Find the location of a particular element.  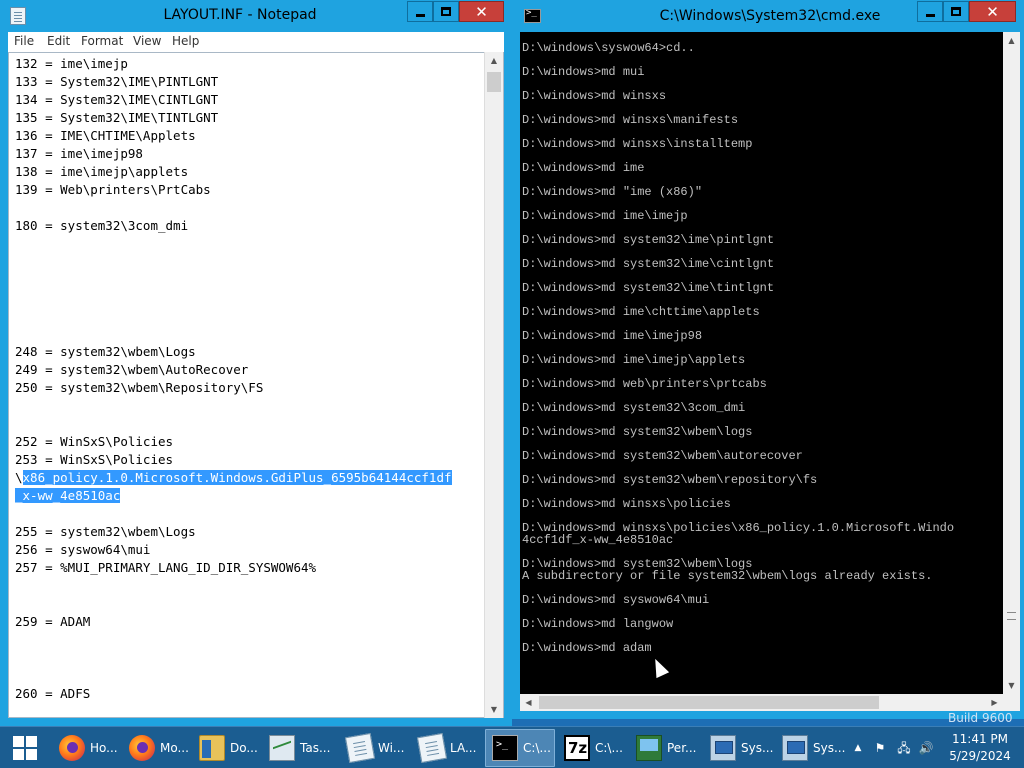

maximize-icon is located at coordinates (446, 11).